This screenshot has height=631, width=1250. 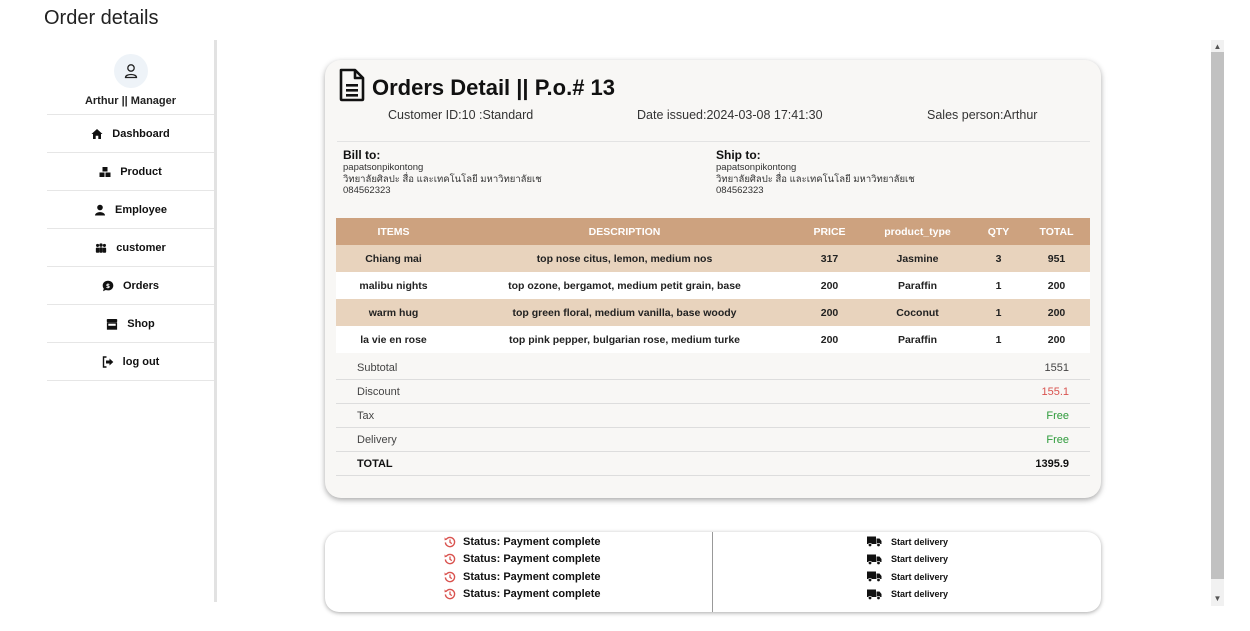 What do you see at coordinates (1057, 415) in the screenshot?
I see `tax-value: Free` at bounding box center [1057, 415].